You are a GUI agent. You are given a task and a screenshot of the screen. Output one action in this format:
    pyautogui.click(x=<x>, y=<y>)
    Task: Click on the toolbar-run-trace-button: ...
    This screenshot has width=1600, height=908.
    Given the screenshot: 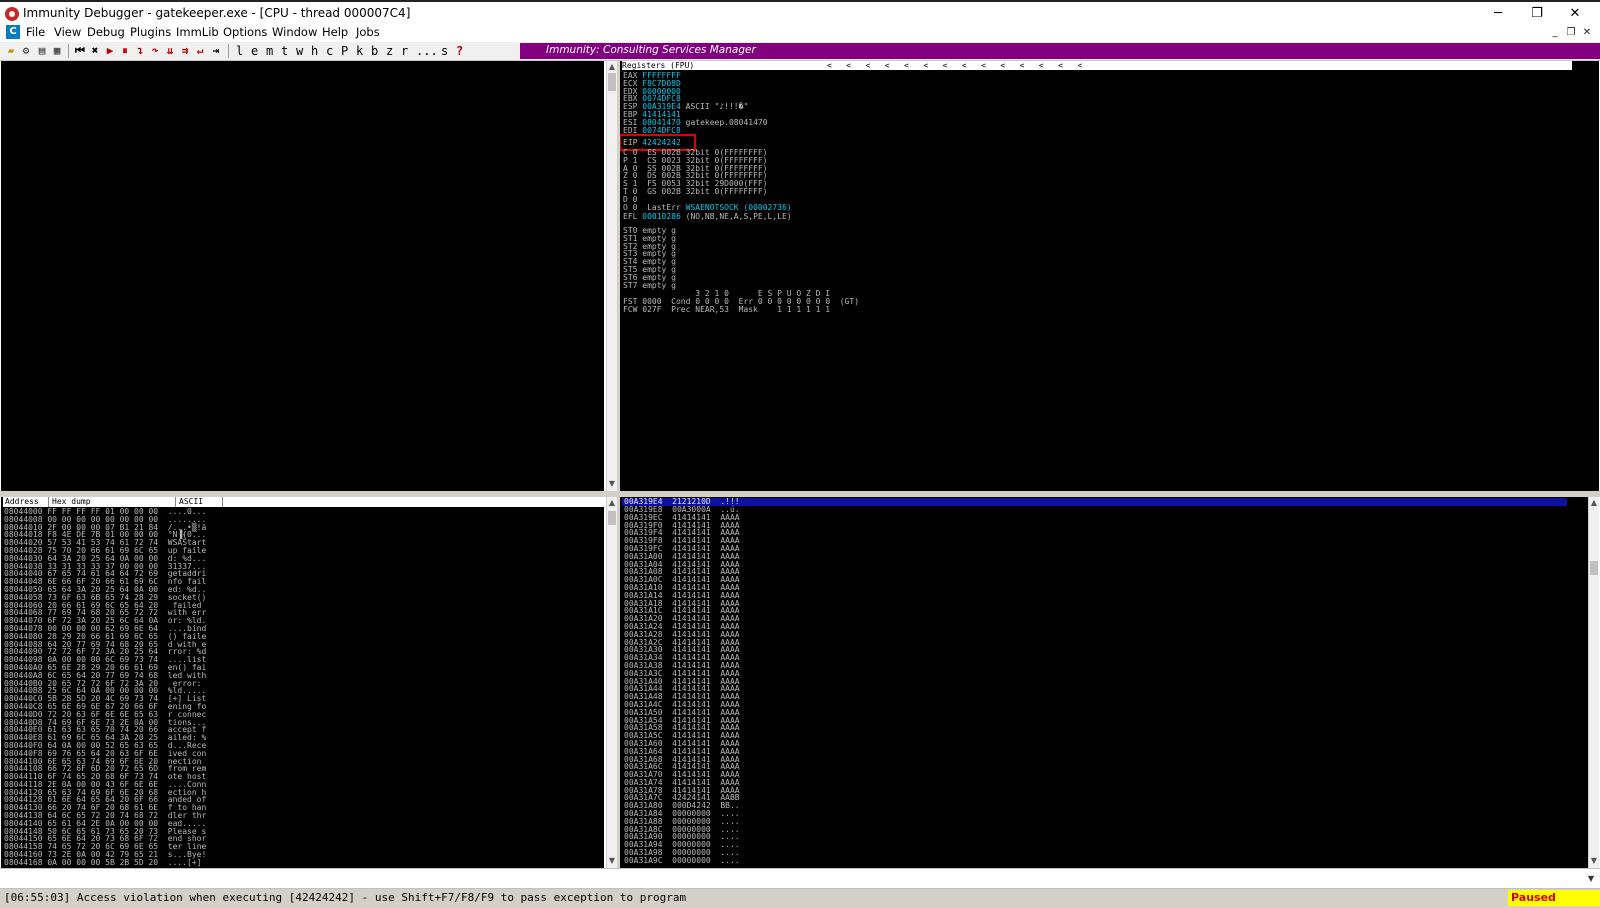 What is the action you would take?
    pyautogui.click(x=427, y=51)
    